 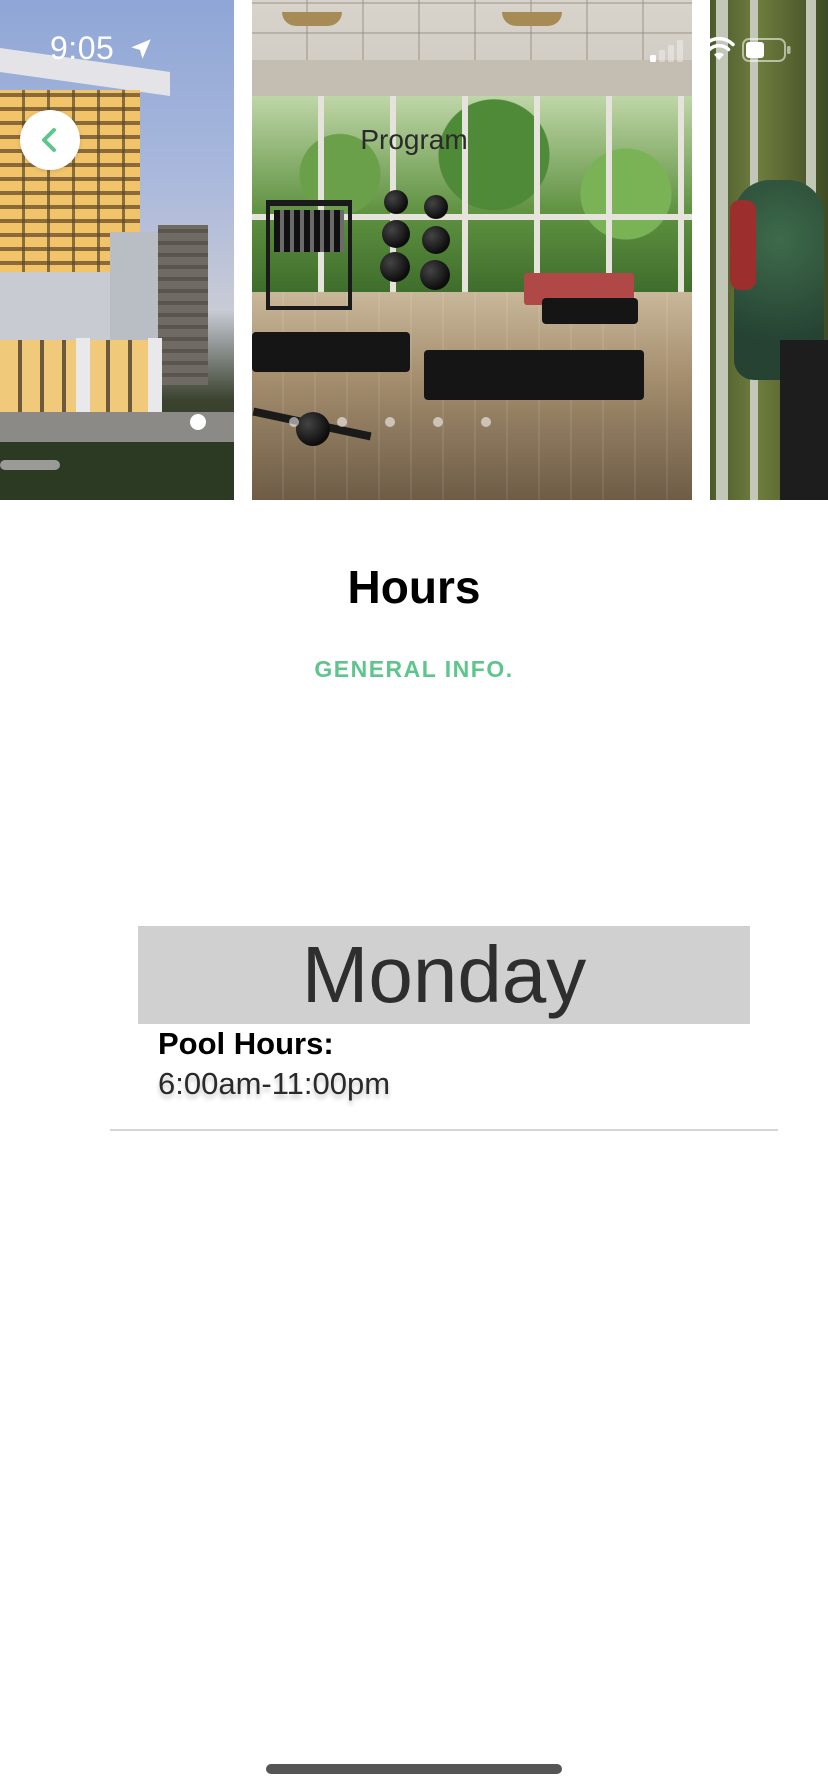 I want to click on gym-rack, so click(x=309, y=255).